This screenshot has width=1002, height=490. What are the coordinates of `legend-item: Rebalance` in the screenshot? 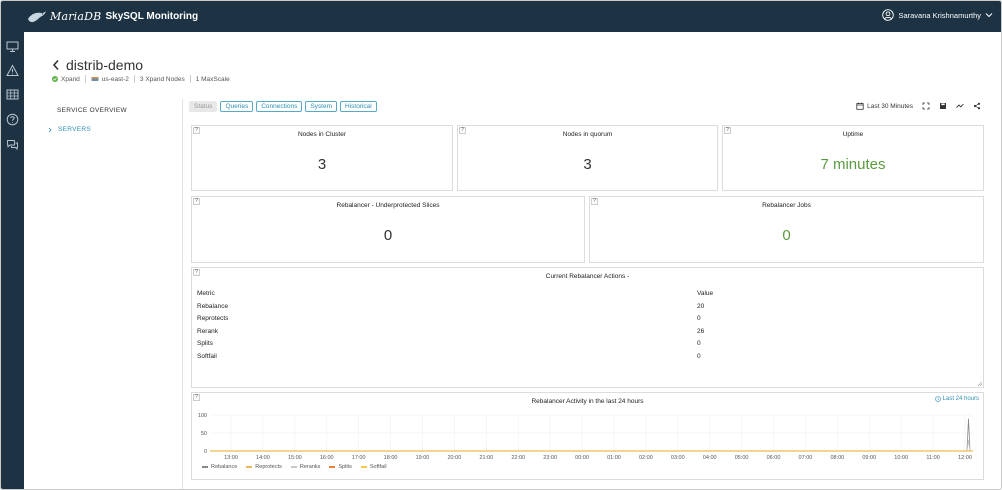 It's located at (219, 467).